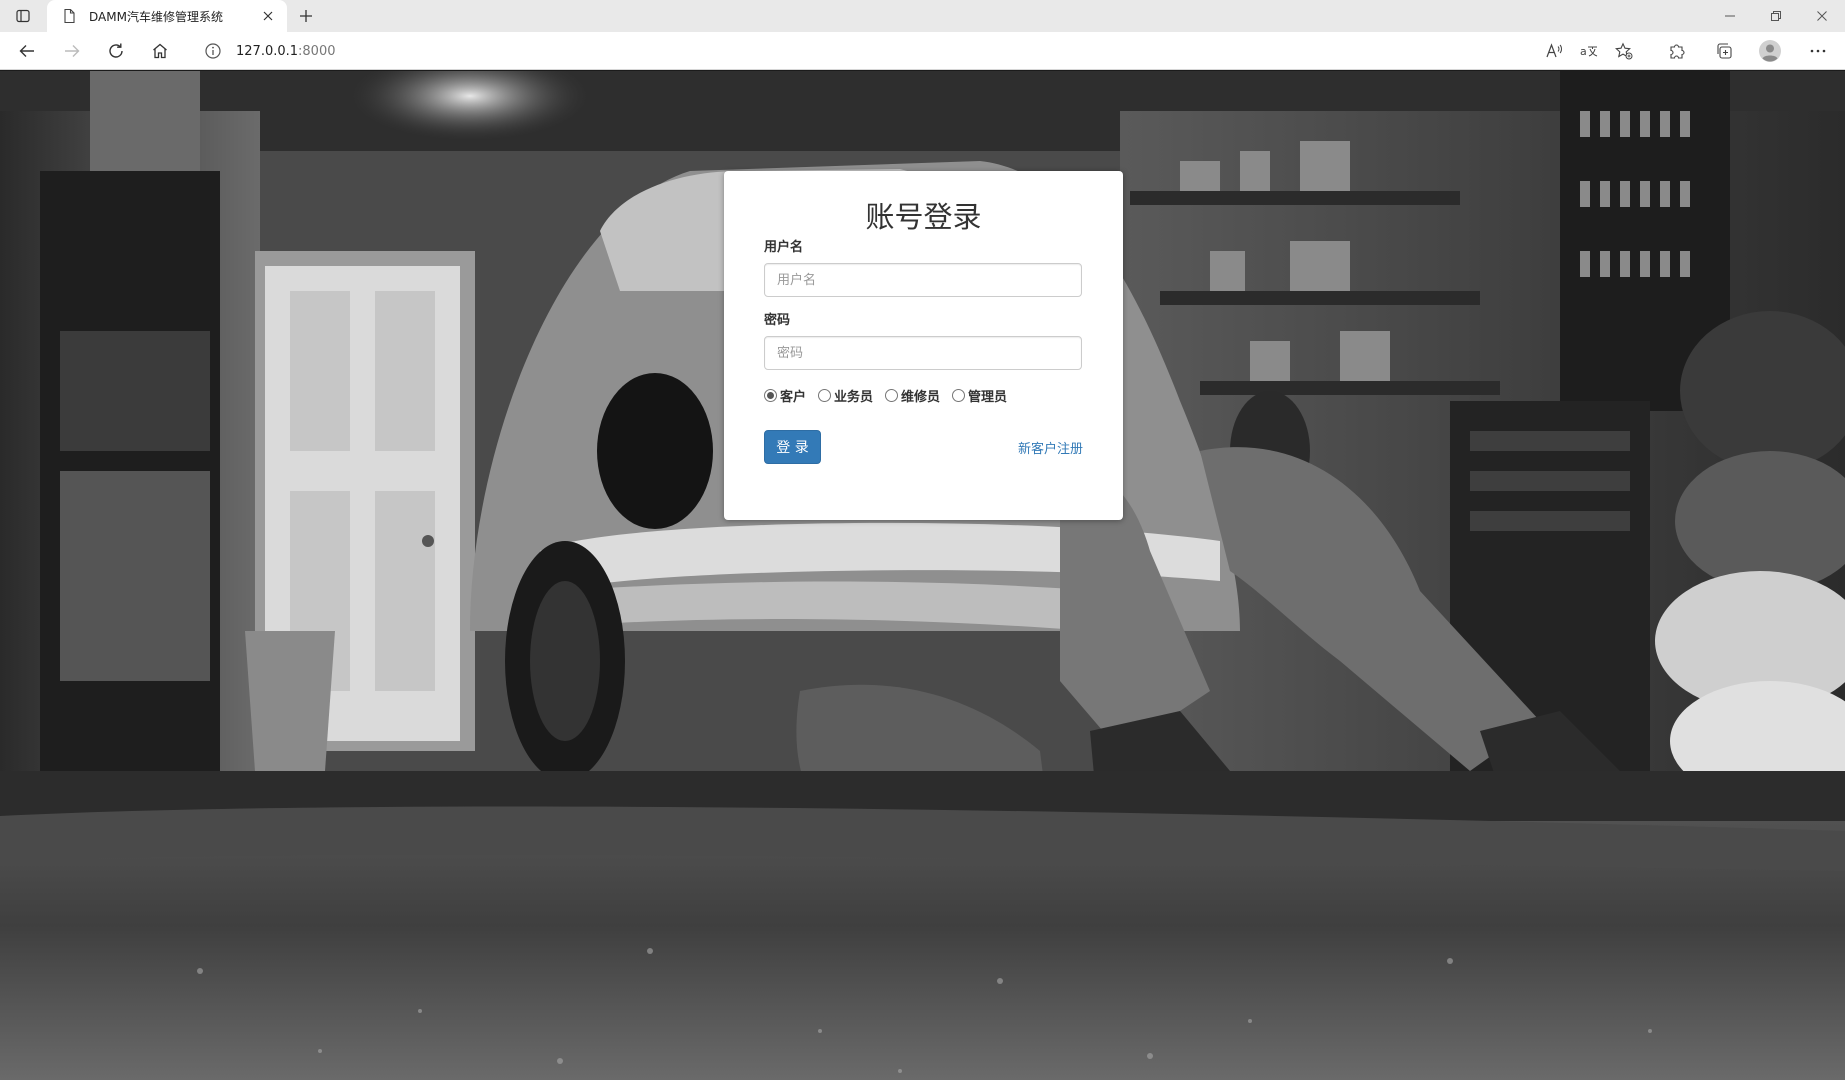 The image size is (1845, 1080). What do you see at coordinates (825, 395) in the screenshot?
I see `role-radio-salesperson` at bounding box center [825, 395].